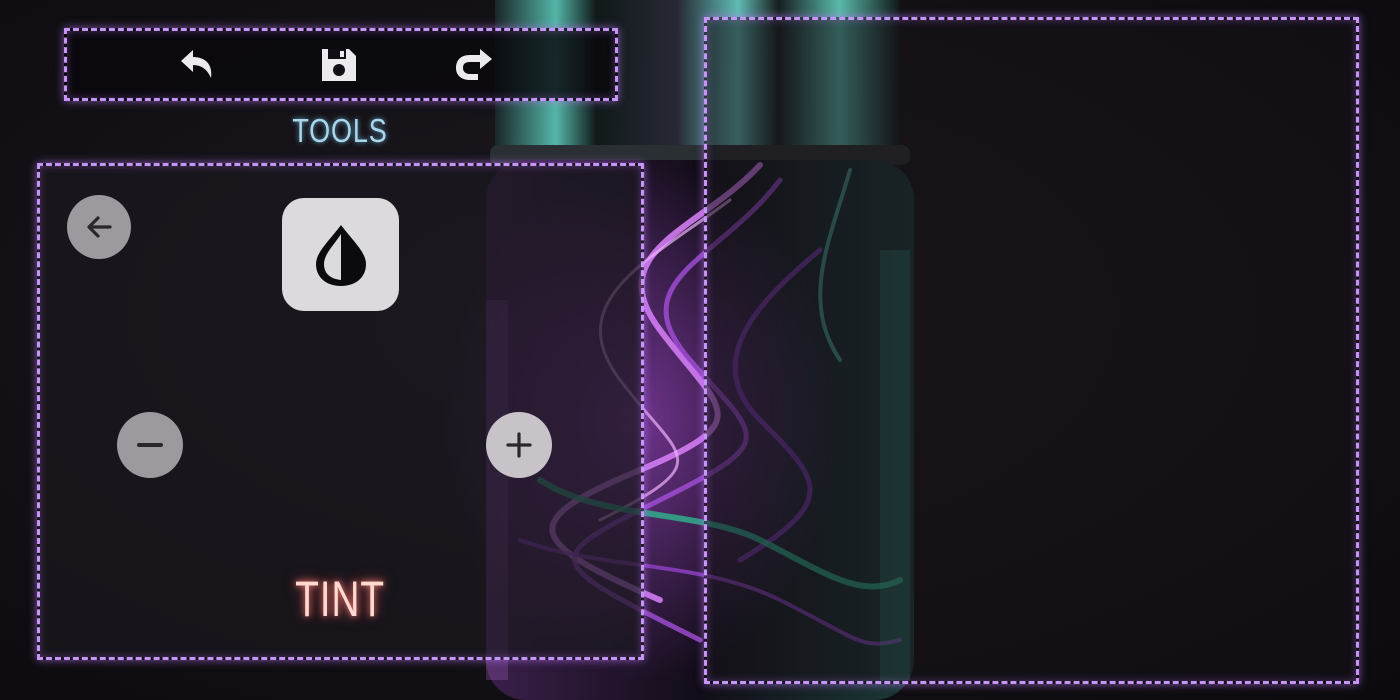  I want to click on tint-tool-button, so click(340, 254).